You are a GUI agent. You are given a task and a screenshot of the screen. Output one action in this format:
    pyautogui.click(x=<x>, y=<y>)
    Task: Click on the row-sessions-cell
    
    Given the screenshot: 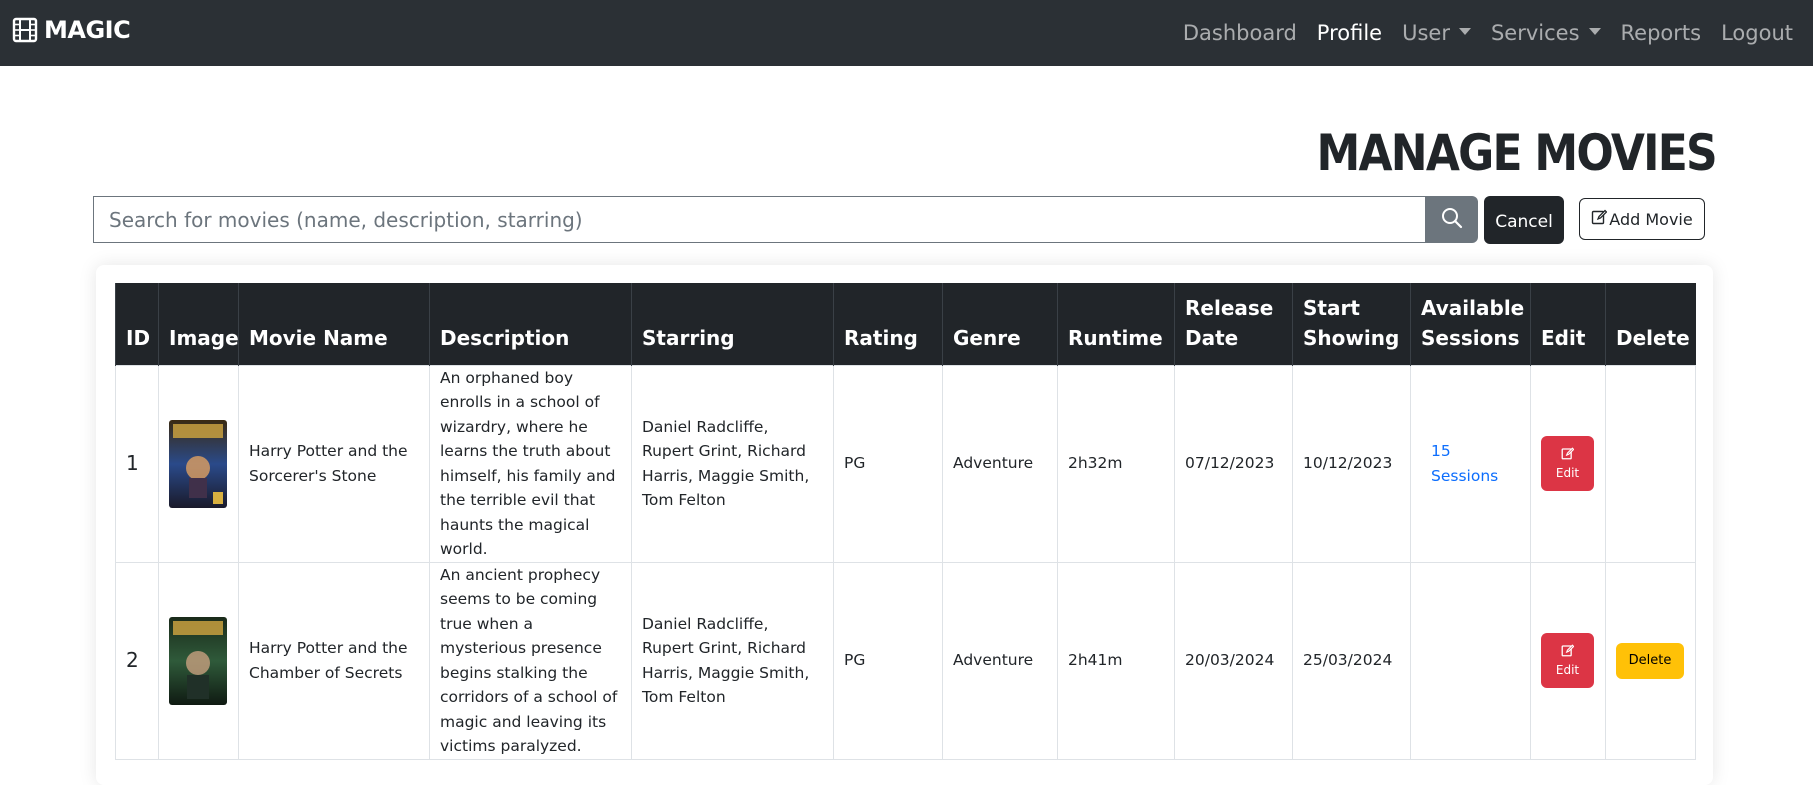 What is the action you would take?
    pyautogui.click(x=1470, y=660)
    